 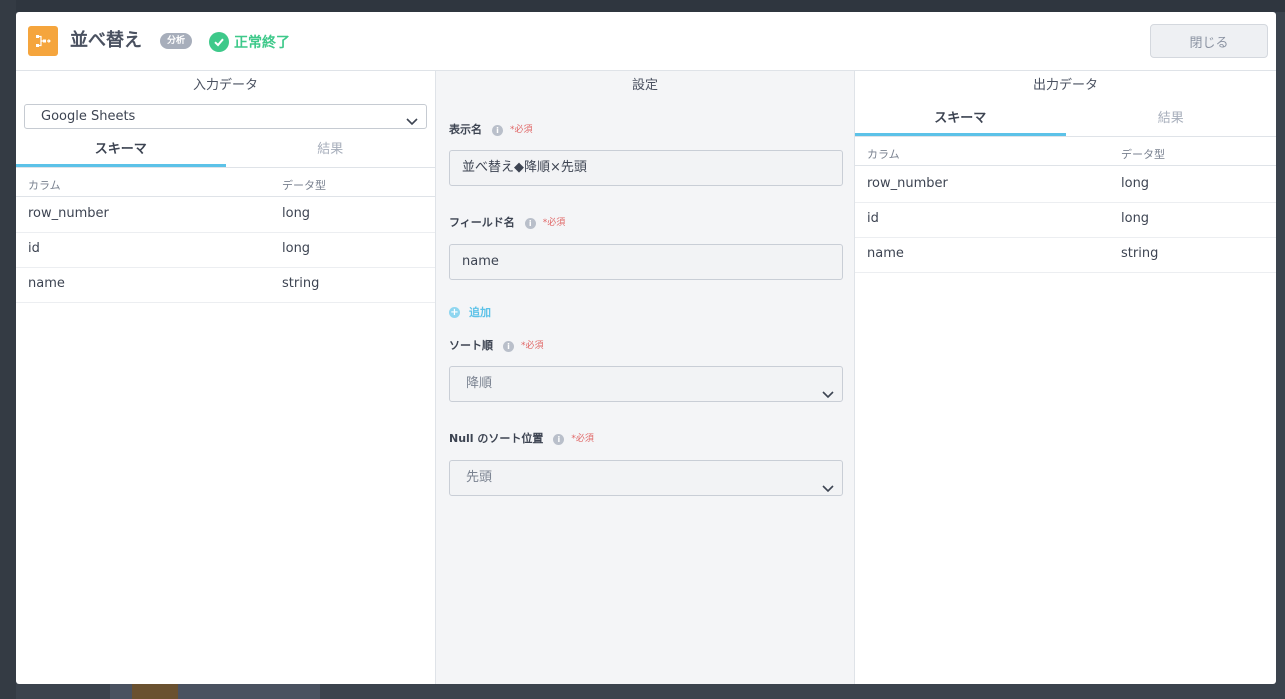 I want to click on source-select: Google Sheets, so click(x=225, y=116).